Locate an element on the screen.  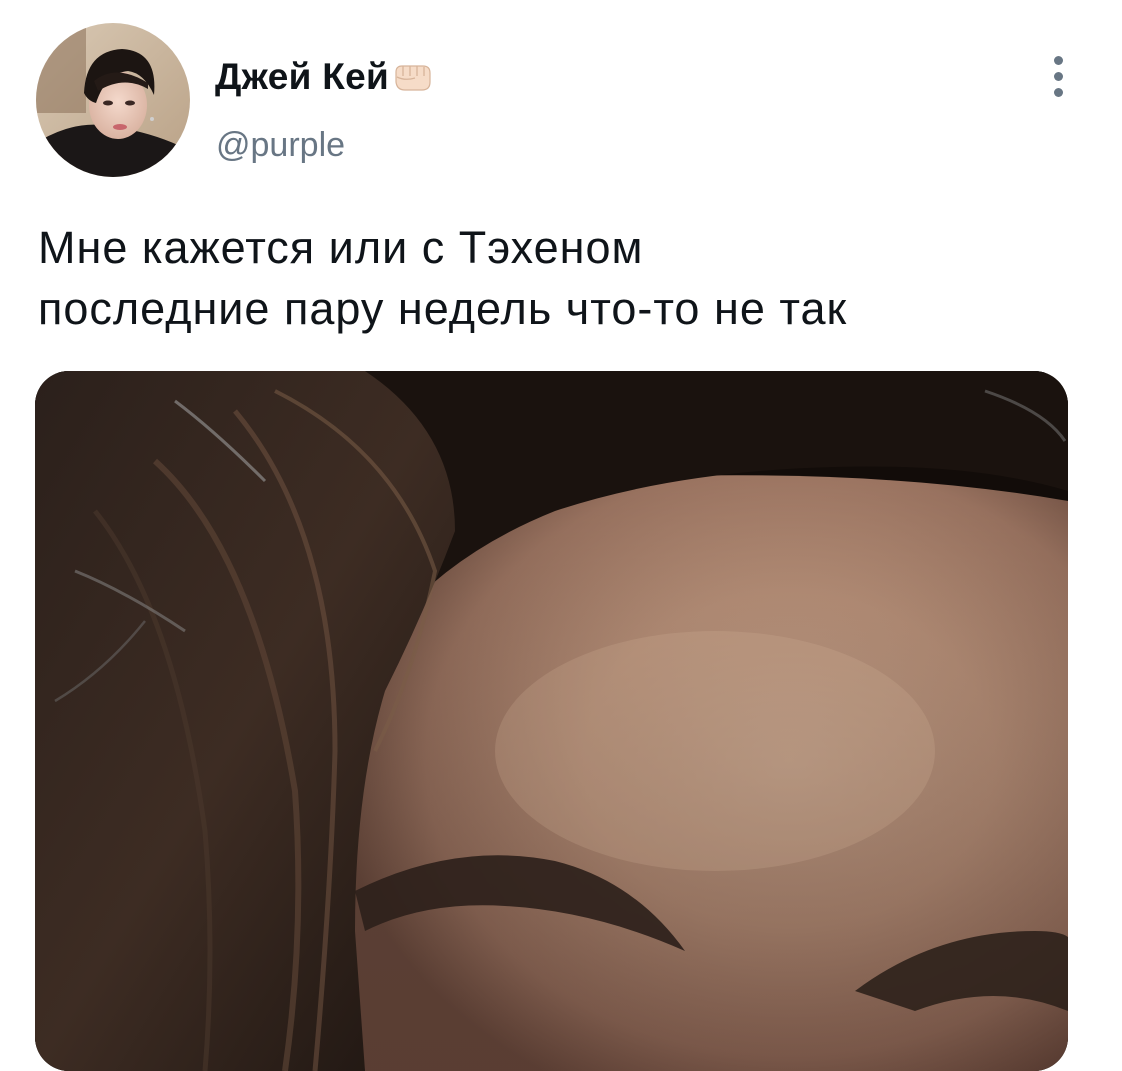
fist-icon is located at coordinates (413, 78).